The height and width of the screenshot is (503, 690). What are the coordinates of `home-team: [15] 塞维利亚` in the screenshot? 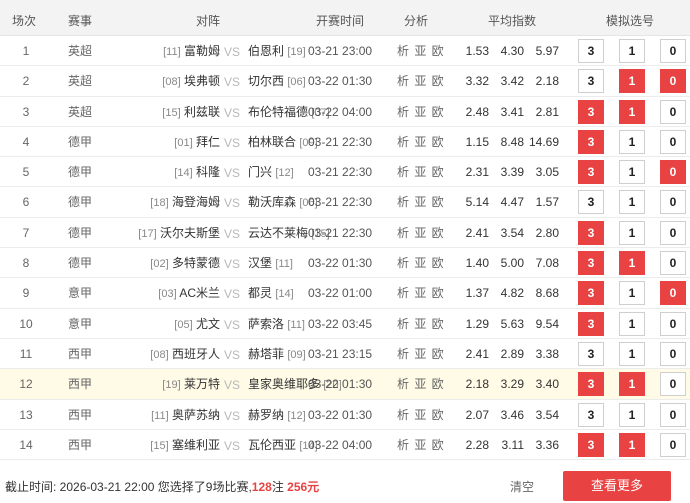 It's located at (185, 445).